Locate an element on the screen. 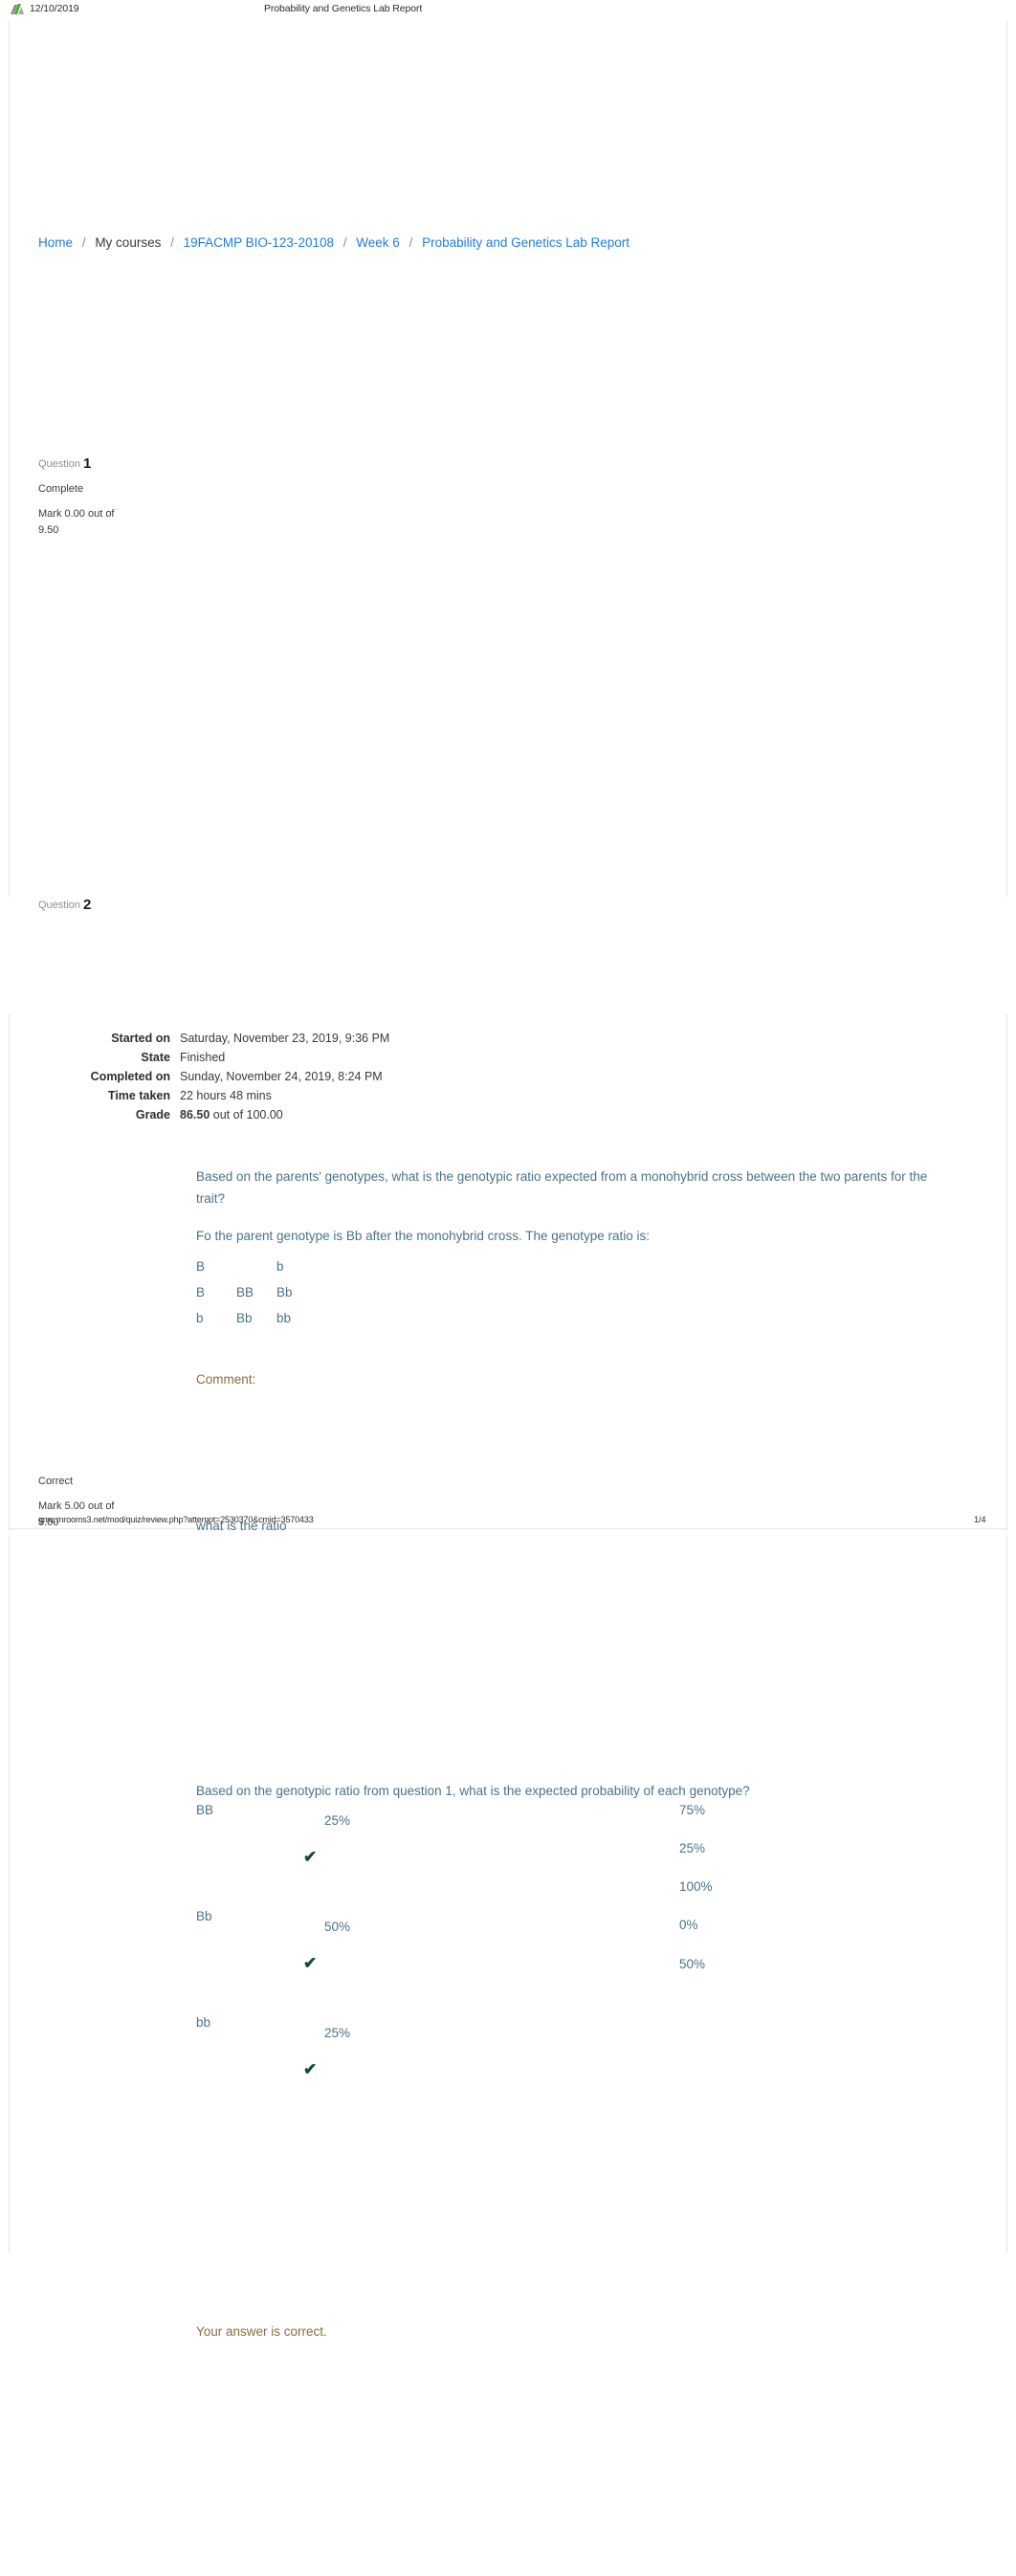 The image size is (1016, 2576). breadcrumb-item-course: 19FACMP BIO-123-20108 is located at coordinates (259, 242).